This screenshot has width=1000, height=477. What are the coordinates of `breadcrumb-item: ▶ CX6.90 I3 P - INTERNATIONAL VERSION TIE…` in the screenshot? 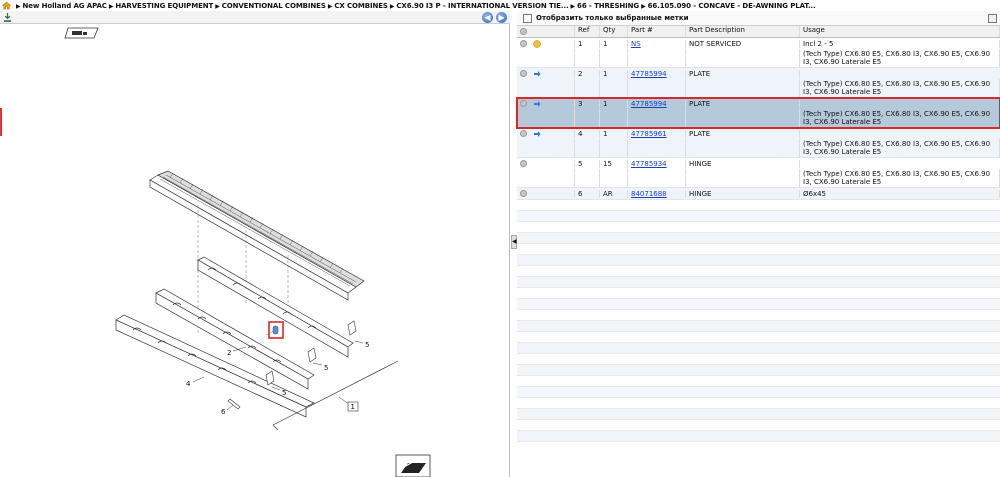 It's located at (478, 6).